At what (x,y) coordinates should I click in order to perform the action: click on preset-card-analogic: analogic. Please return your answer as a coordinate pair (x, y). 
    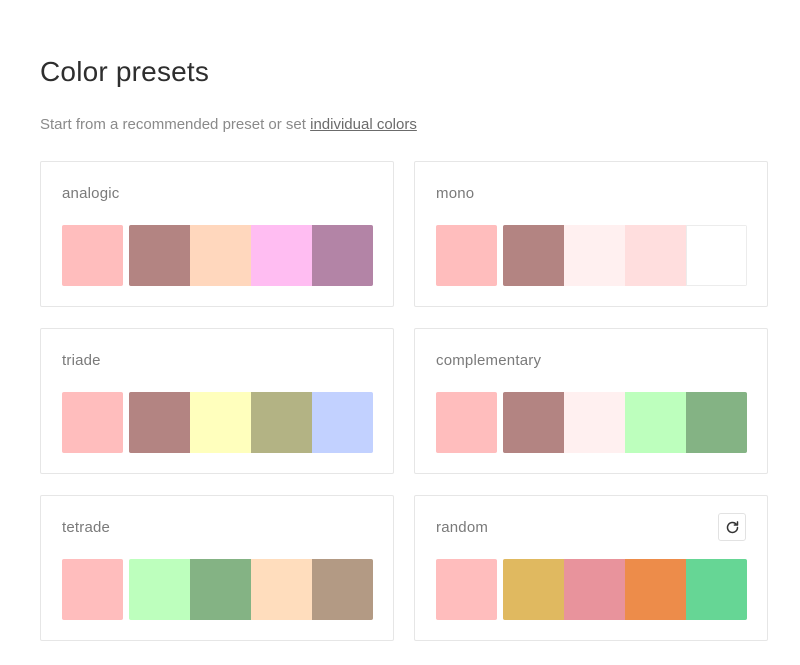
    Looking at the image, I should click on (217, 234).